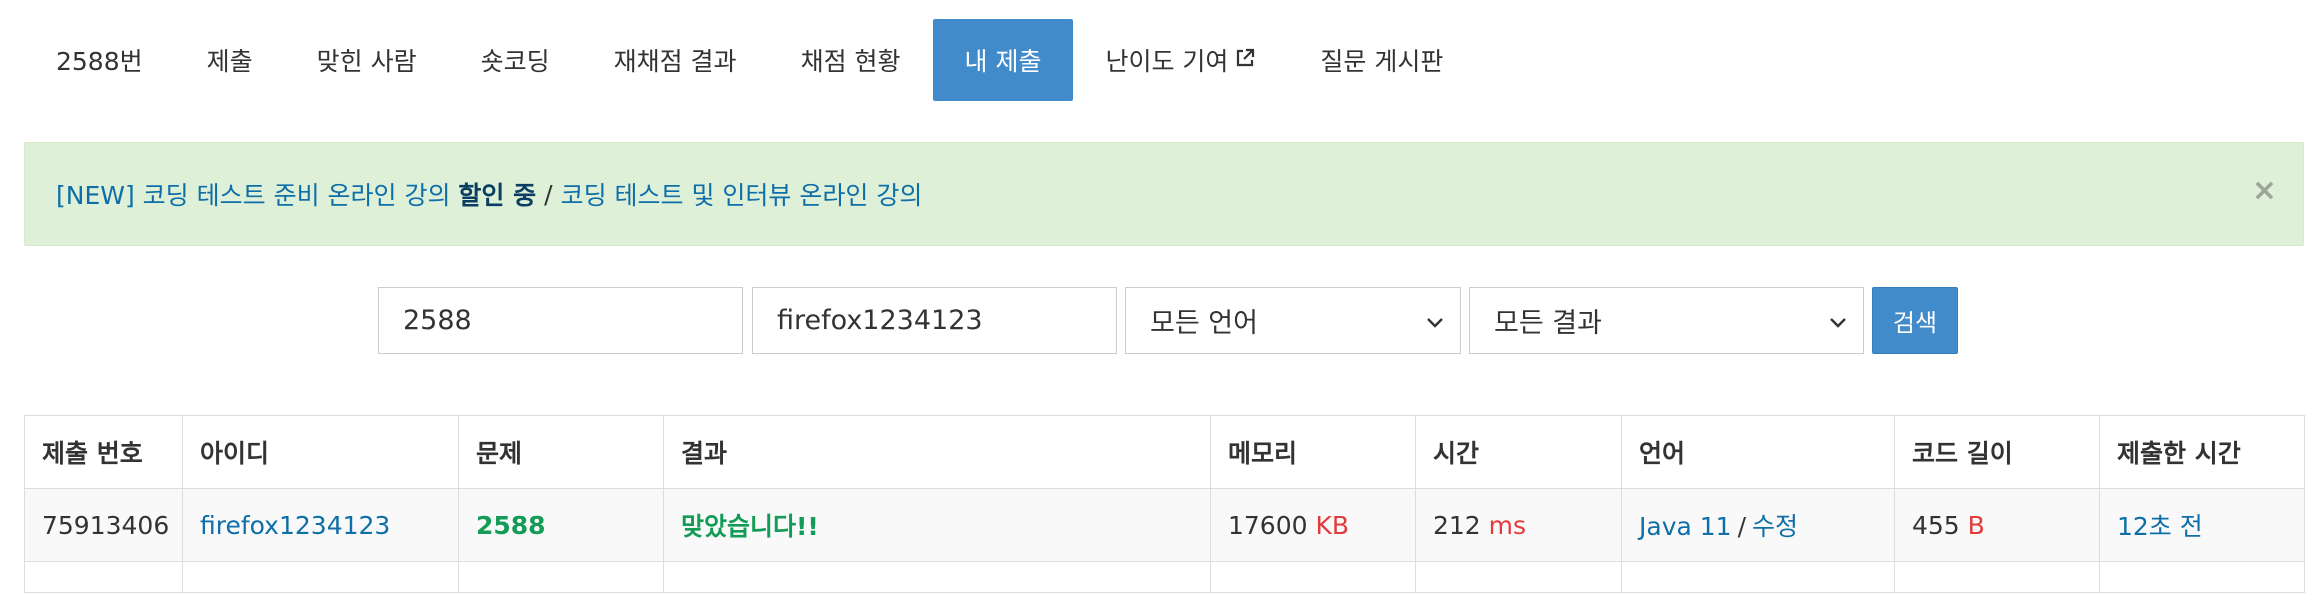  I want to click on user-id-input: firefox1234123, so click(934, 320).